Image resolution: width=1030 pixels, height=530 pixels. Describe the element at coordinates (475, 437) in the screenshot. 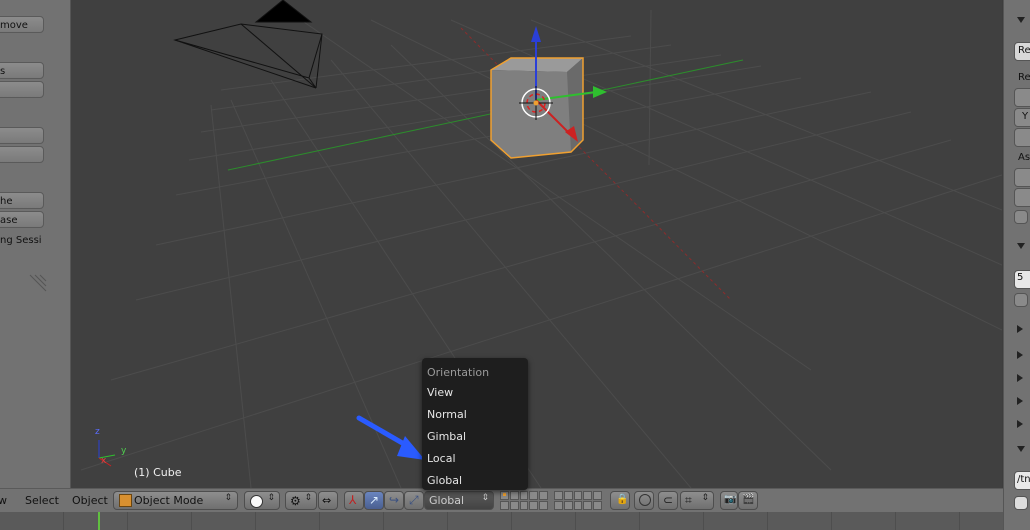

I see `menu-item-gimbal: Gimbal` at that location.